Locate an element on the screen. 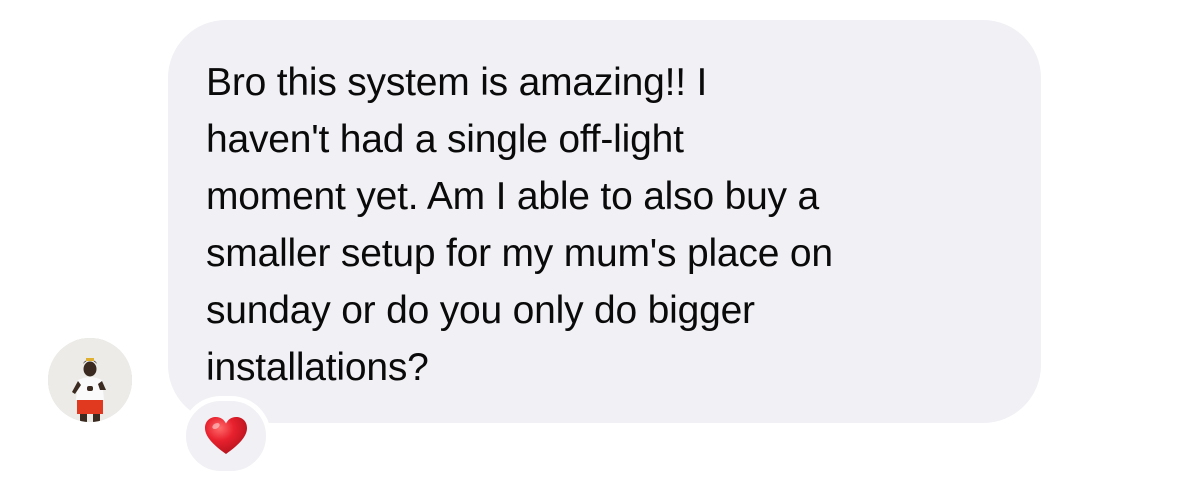  avatar-photo-icon is located at coordinates (90, 380).